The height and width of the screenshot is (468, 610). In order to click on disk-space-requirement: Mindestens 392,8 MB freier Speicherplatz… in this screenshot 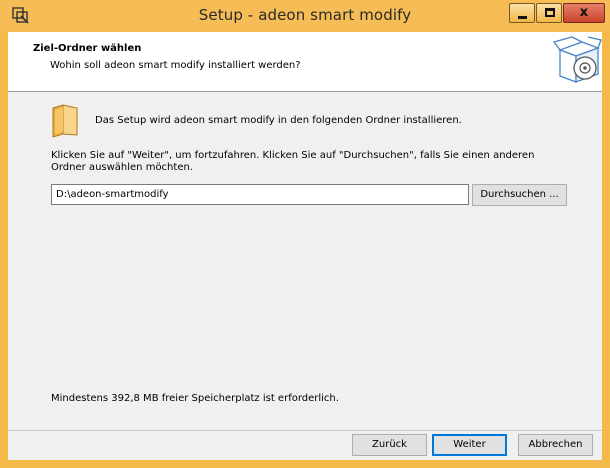, I will do `click(195, 398)`.